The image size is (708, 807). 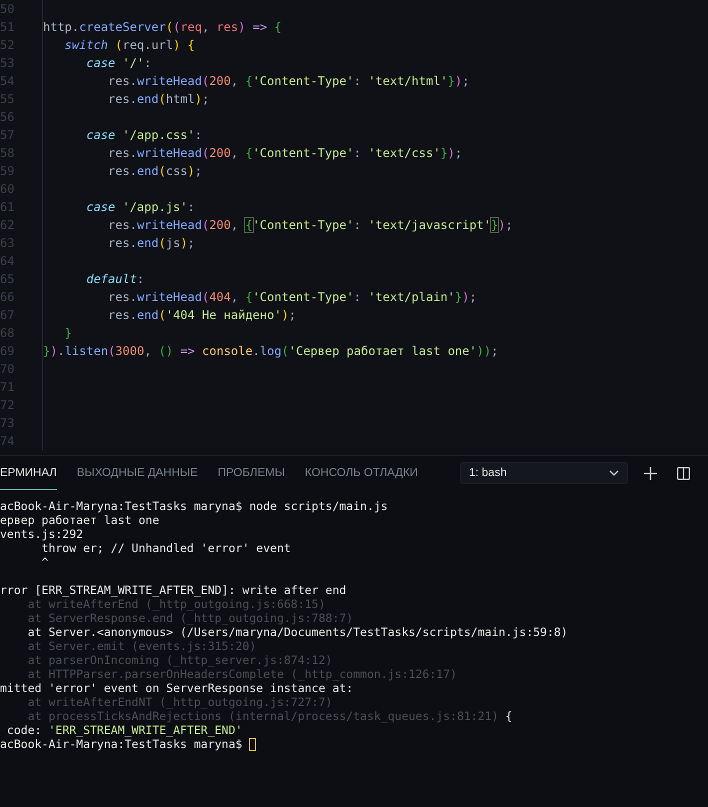 What do you see at coordinates (28, 473) in the screenshot?
I see `panel-tab: ЕРМИНАЛ` at bounding box center [28, 473].